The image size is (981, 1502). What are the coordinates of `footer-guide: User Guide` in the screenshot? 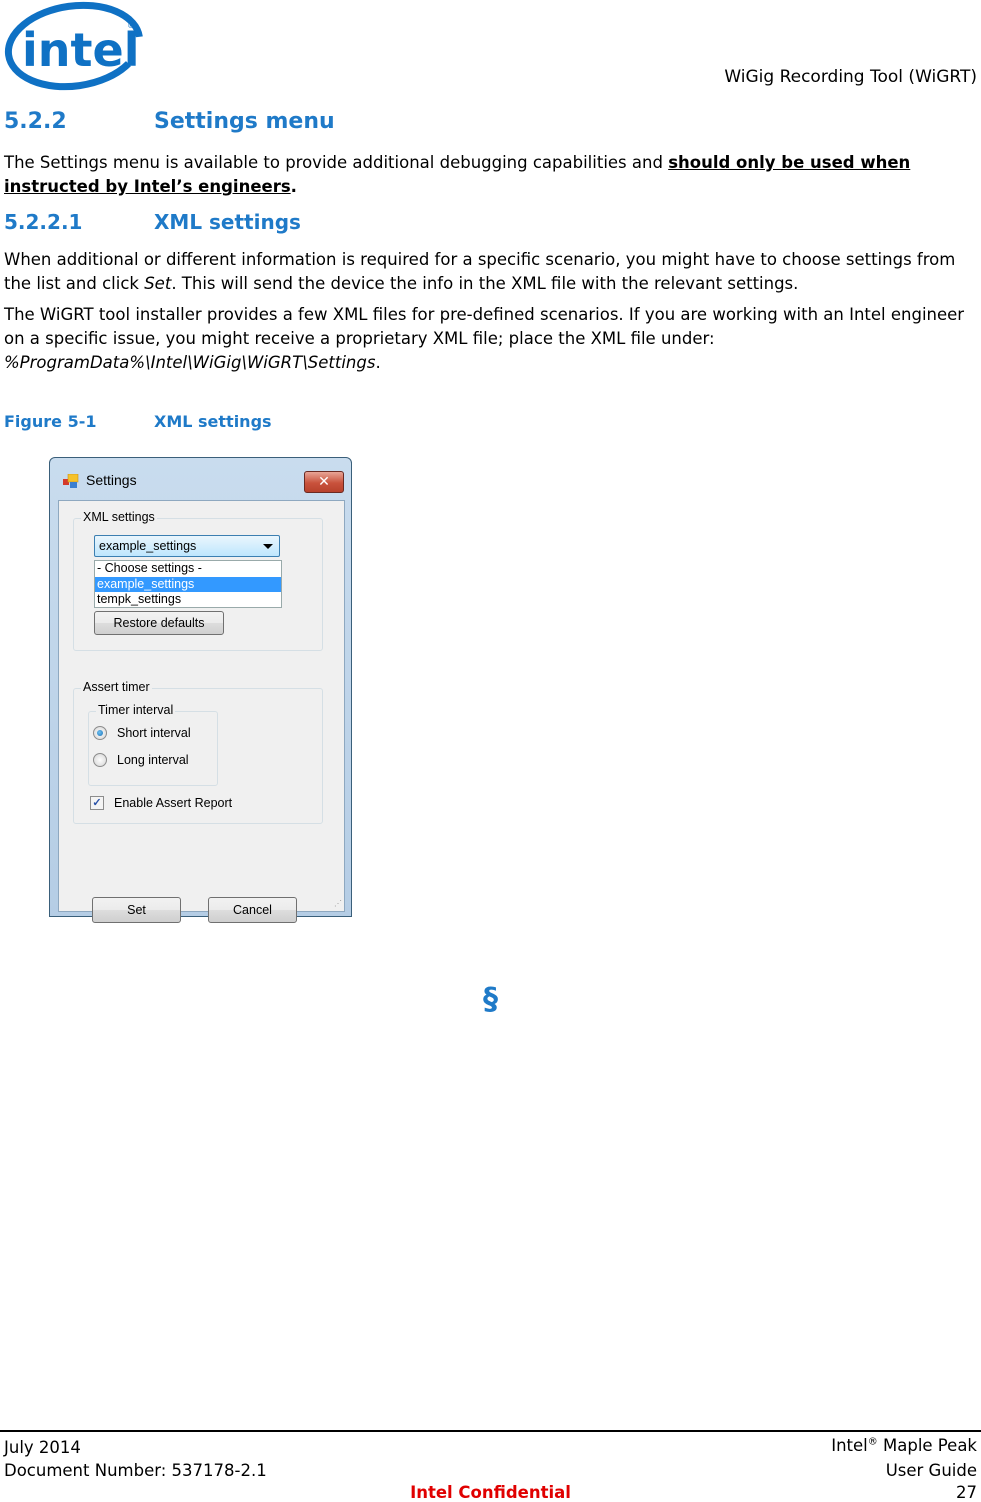 It's located at (931, 1470).